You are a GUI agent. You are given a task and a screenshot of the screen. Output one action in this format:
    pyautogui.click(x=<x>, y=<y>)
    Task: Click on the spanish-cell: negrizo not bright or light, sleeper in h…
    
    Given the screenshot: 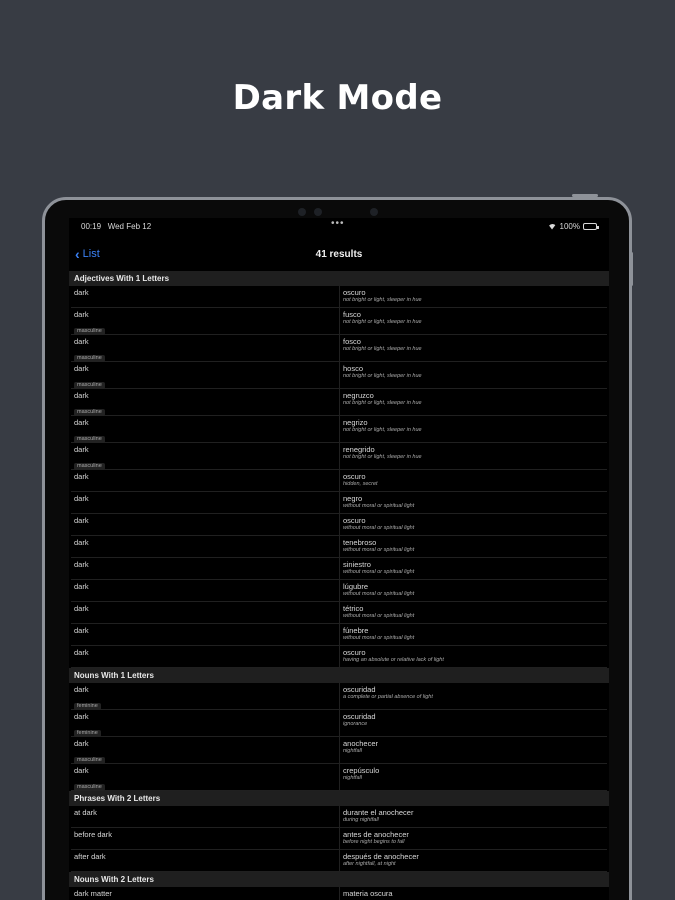 What is the action you would take?
    pyautogui.click(x=473, y=429)
    